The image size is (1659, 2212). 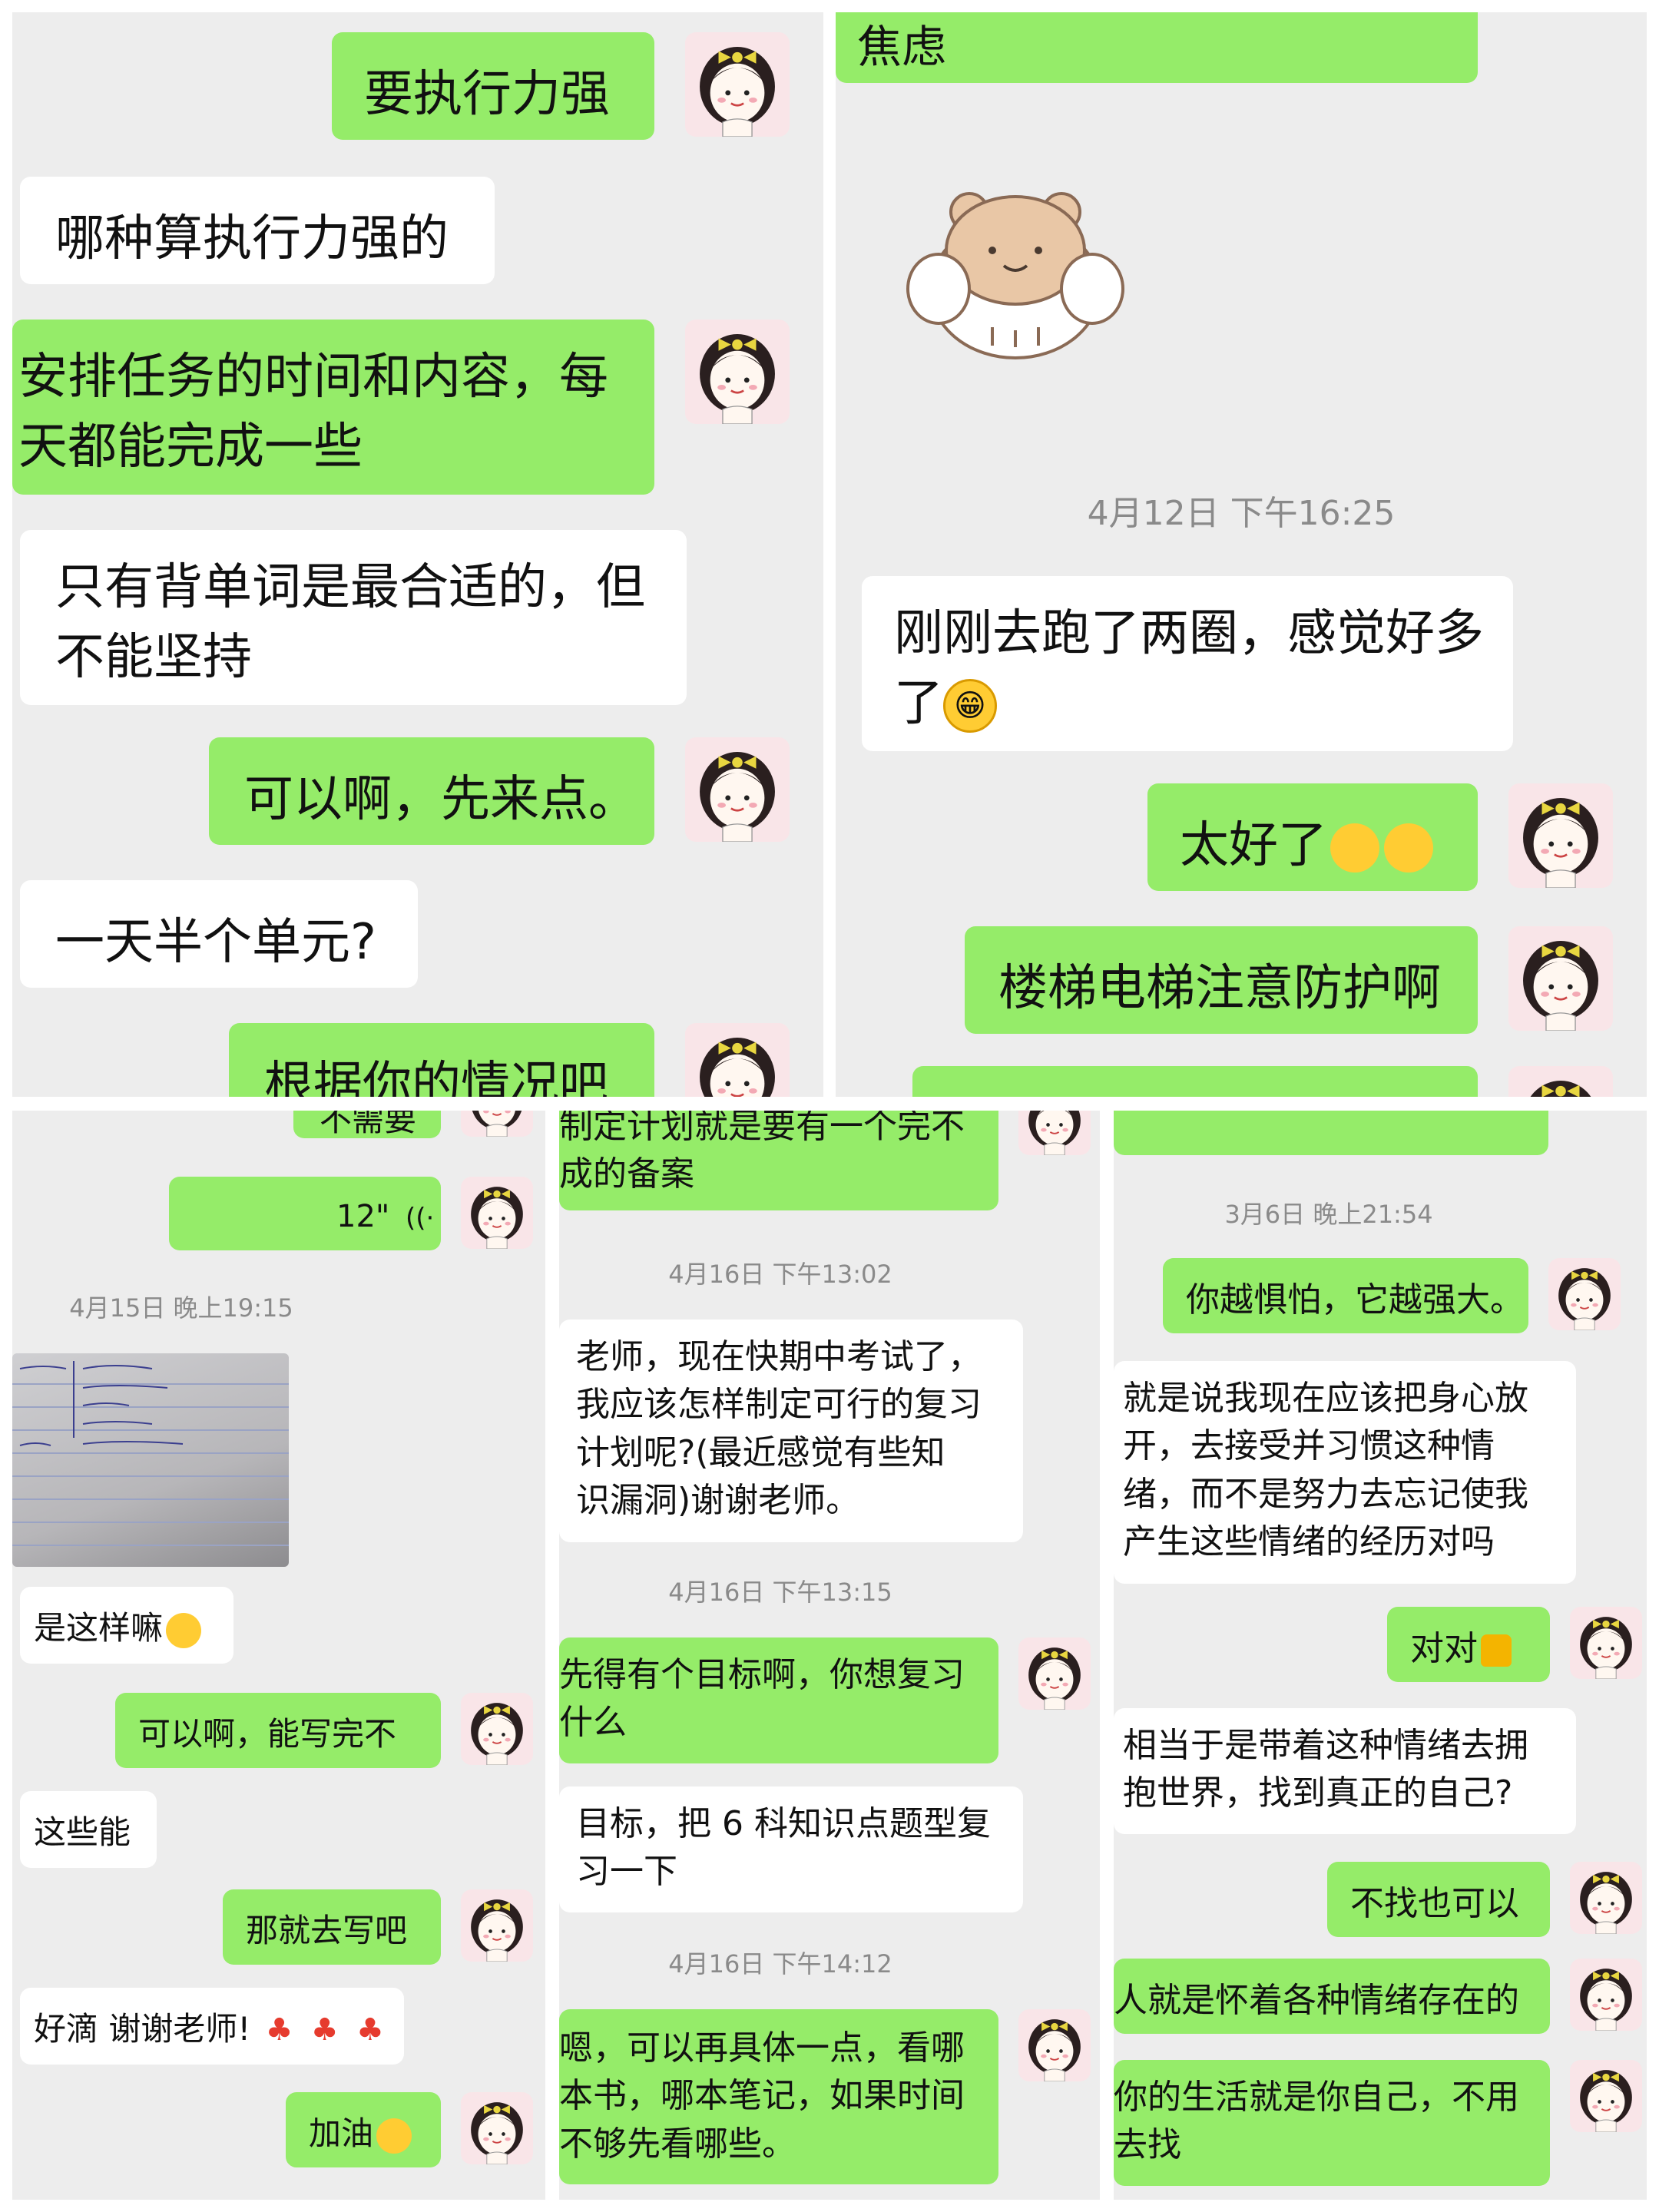 What do you see at coordinates (1346, 1295) in the screenshot?
I see `message-bubble: 你越惧怕，它越强大。` at bounding box center [1346, 1295].